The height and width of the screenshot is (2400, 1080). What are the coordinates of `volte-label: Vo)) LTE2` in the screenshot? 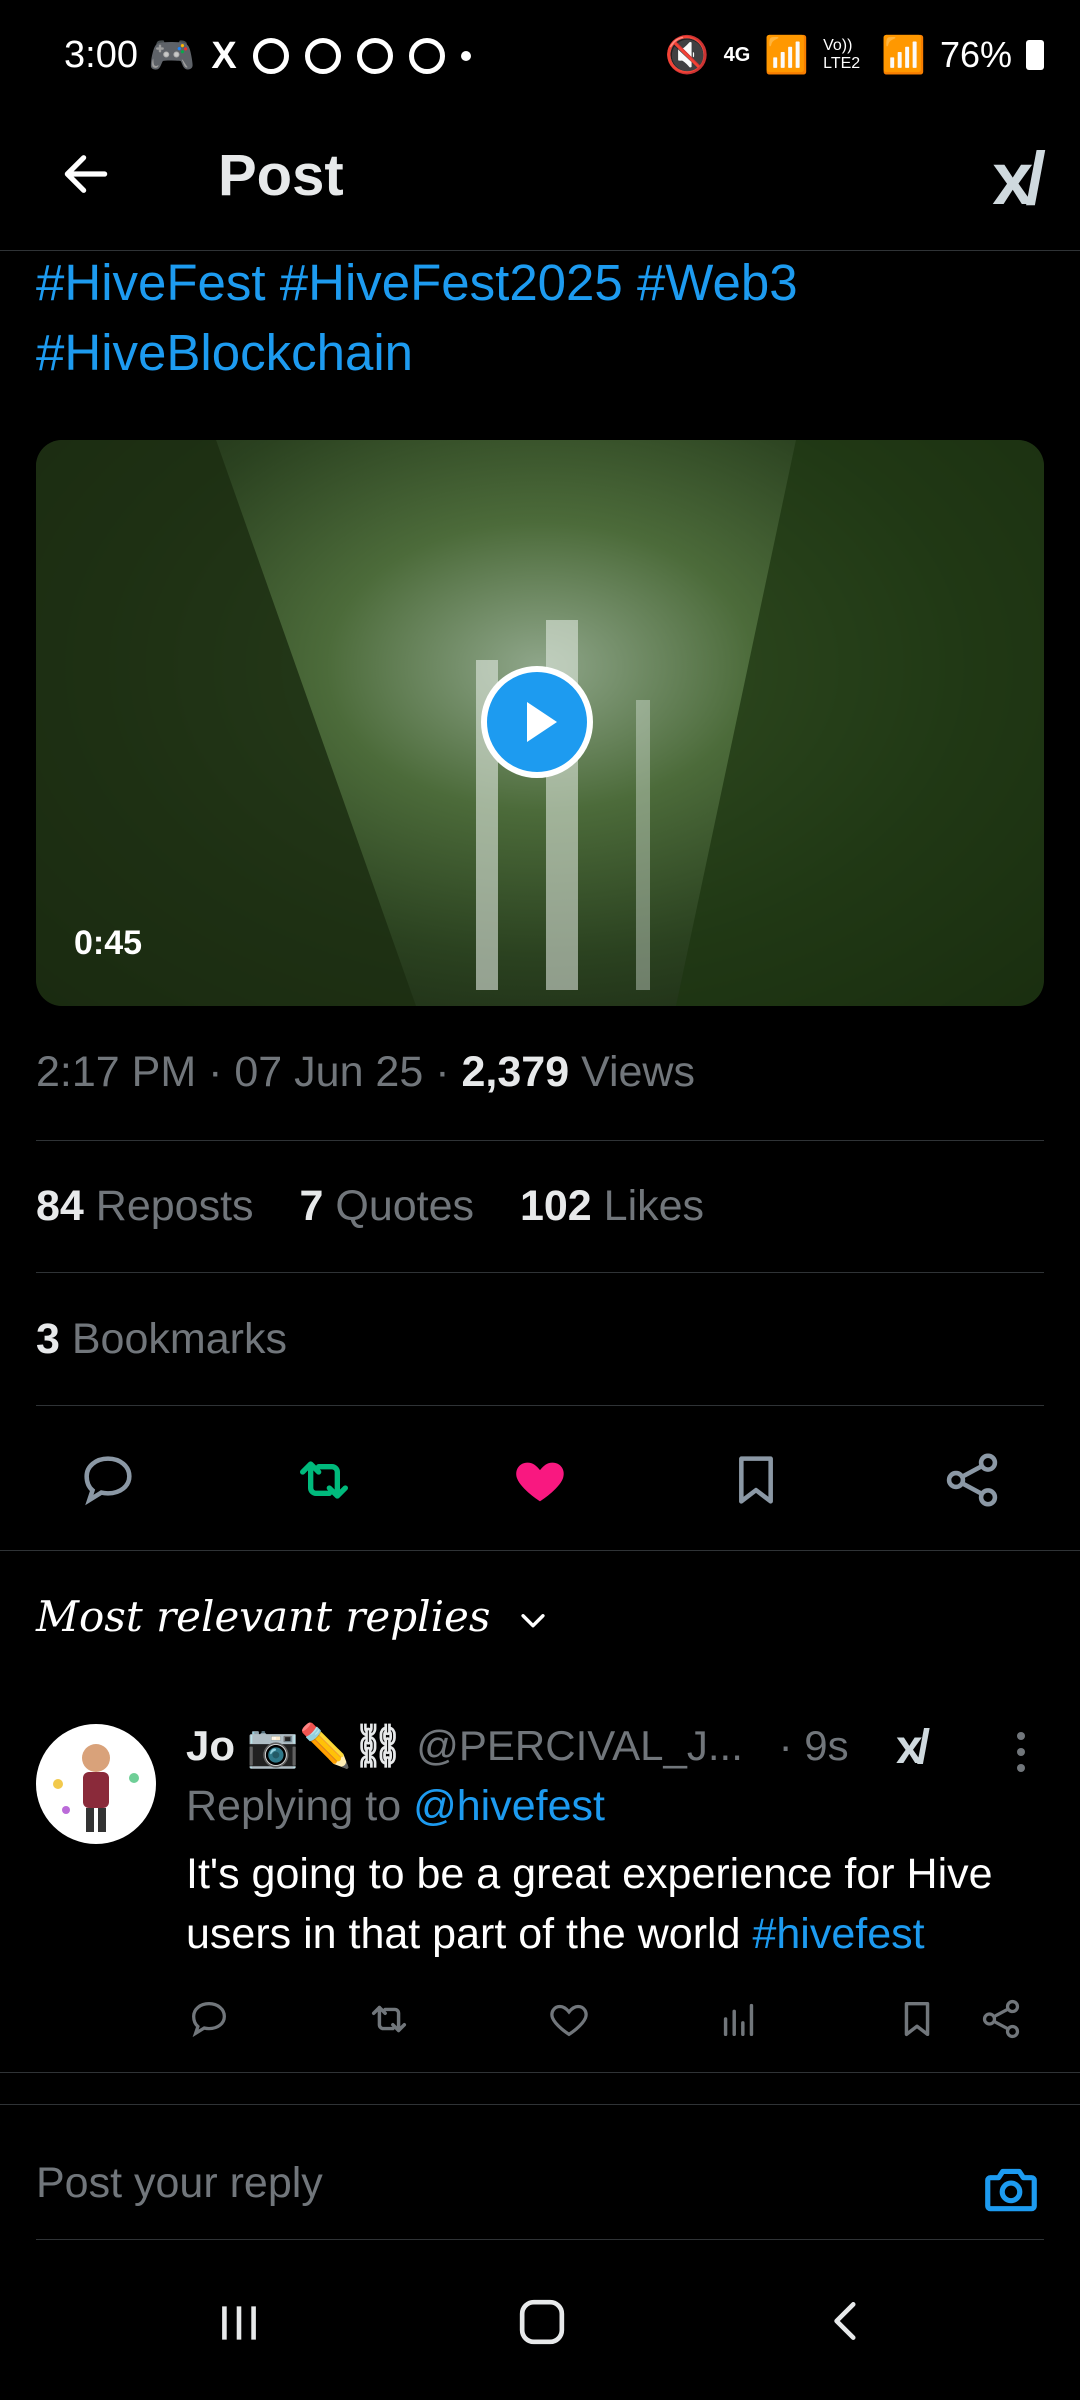 It's located at (842, 54).